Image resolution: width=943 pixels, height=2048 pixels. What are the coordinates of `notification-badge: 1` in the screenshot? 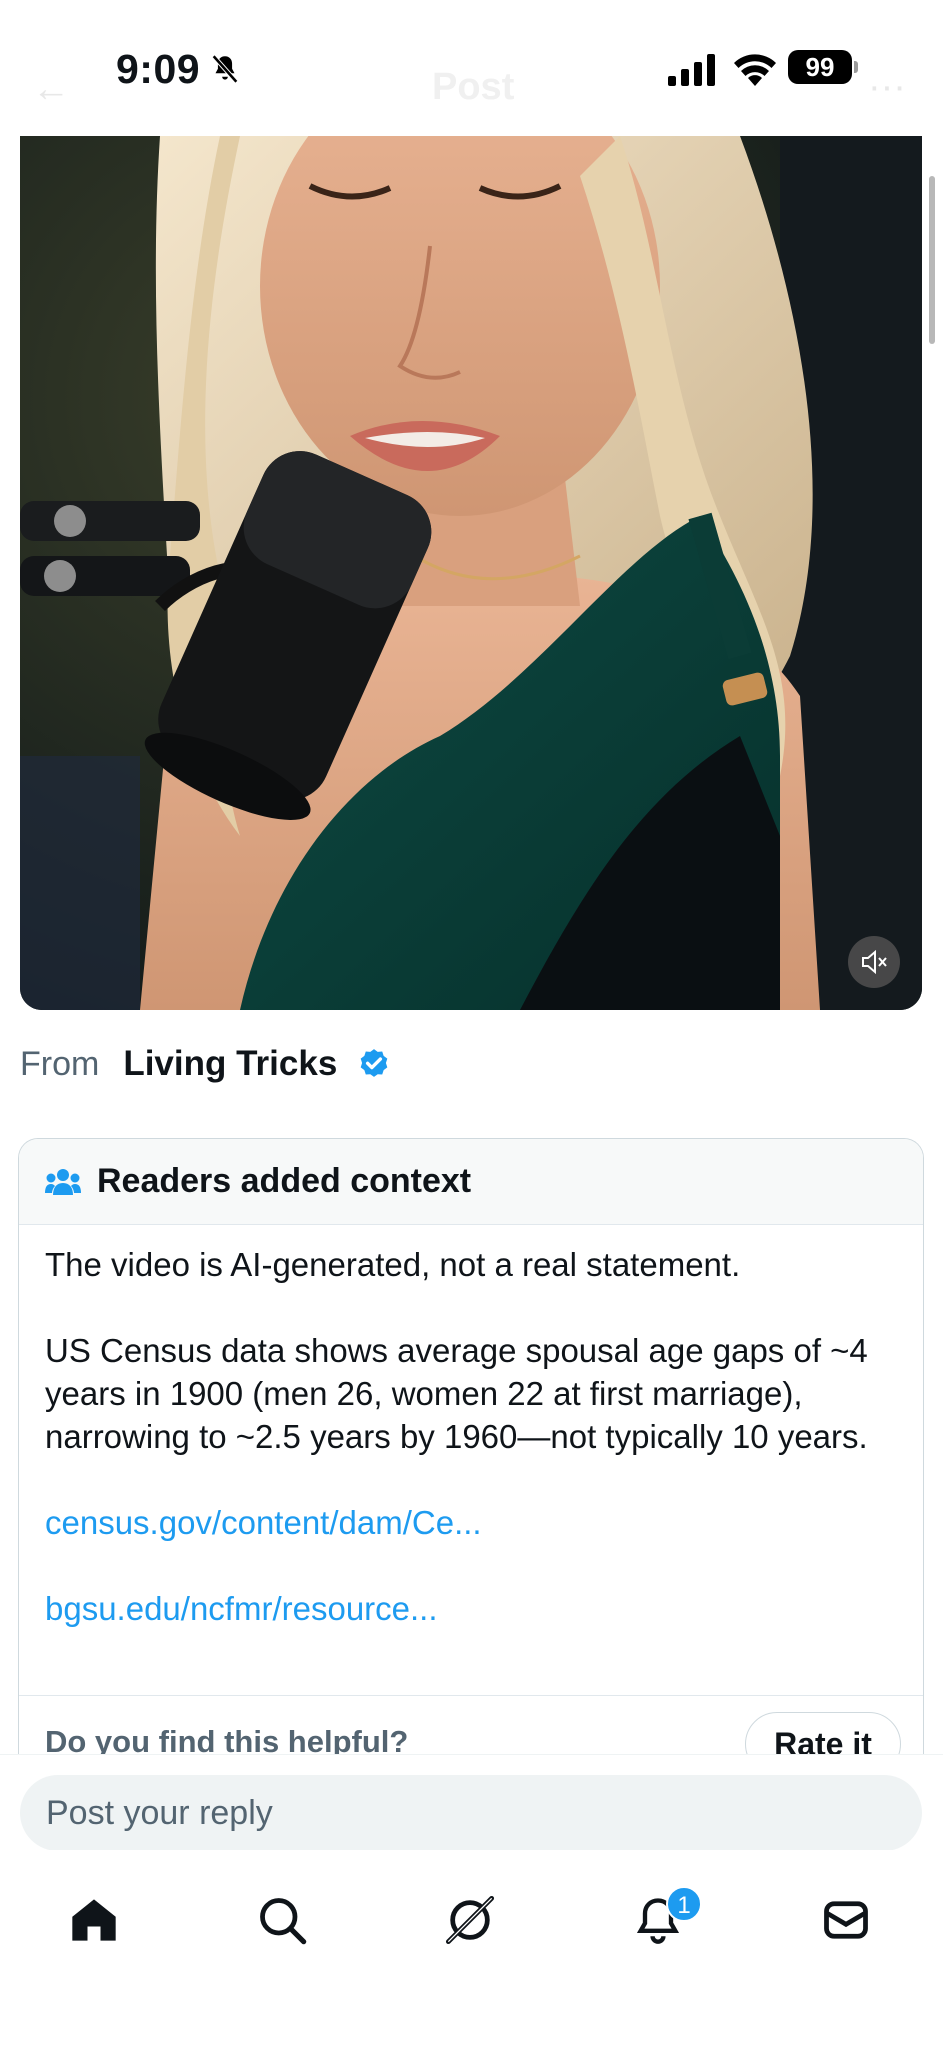 It's located at (684, 1904).